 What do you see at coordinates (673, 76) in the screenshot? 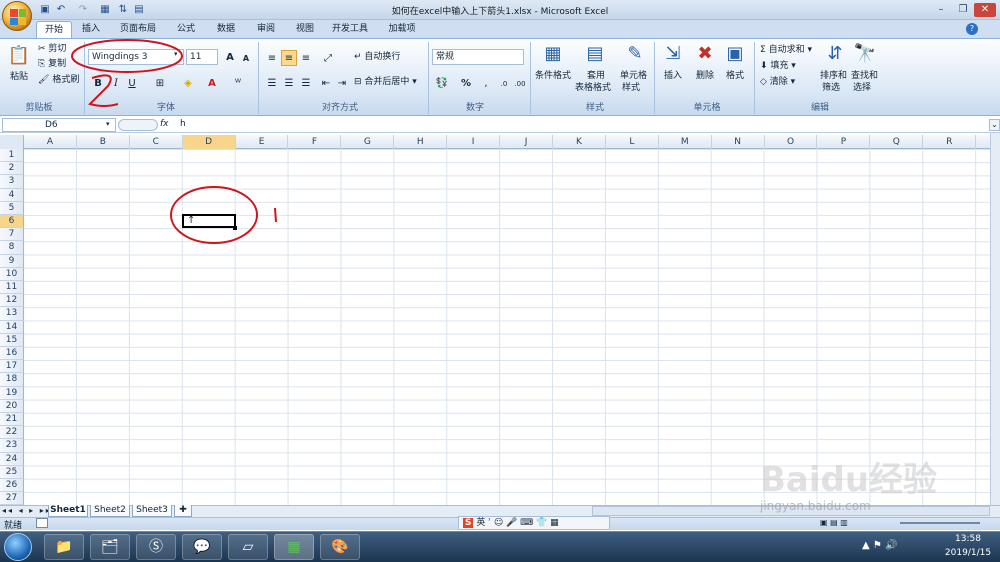
I see `insert-cells-button: 插入` at bounding box center [673, 76].